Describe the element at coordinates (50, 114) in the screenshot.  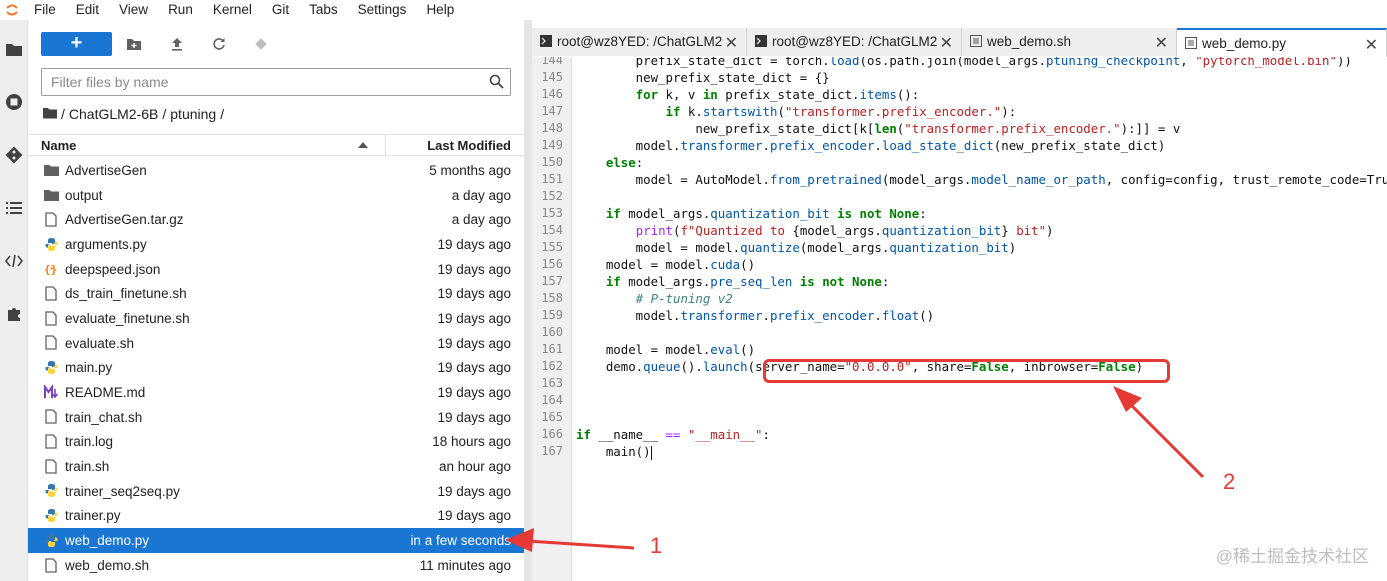
I see `breadcrumb-folder-icon` at that location.